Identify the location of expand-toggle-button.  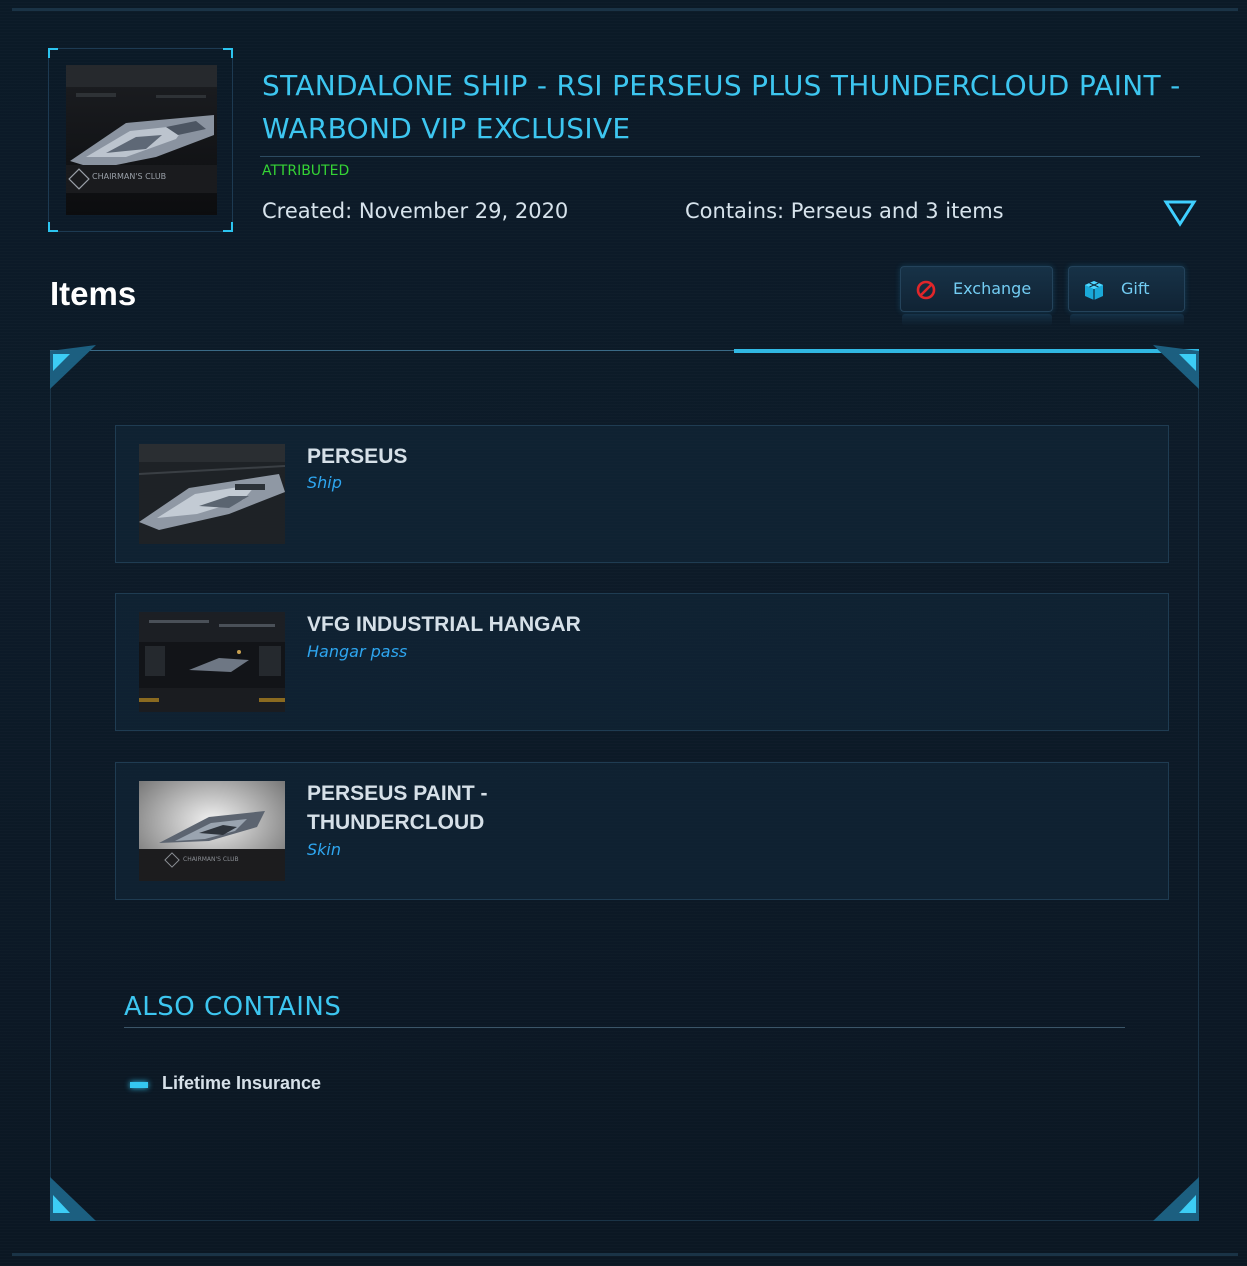
(1180, 213).